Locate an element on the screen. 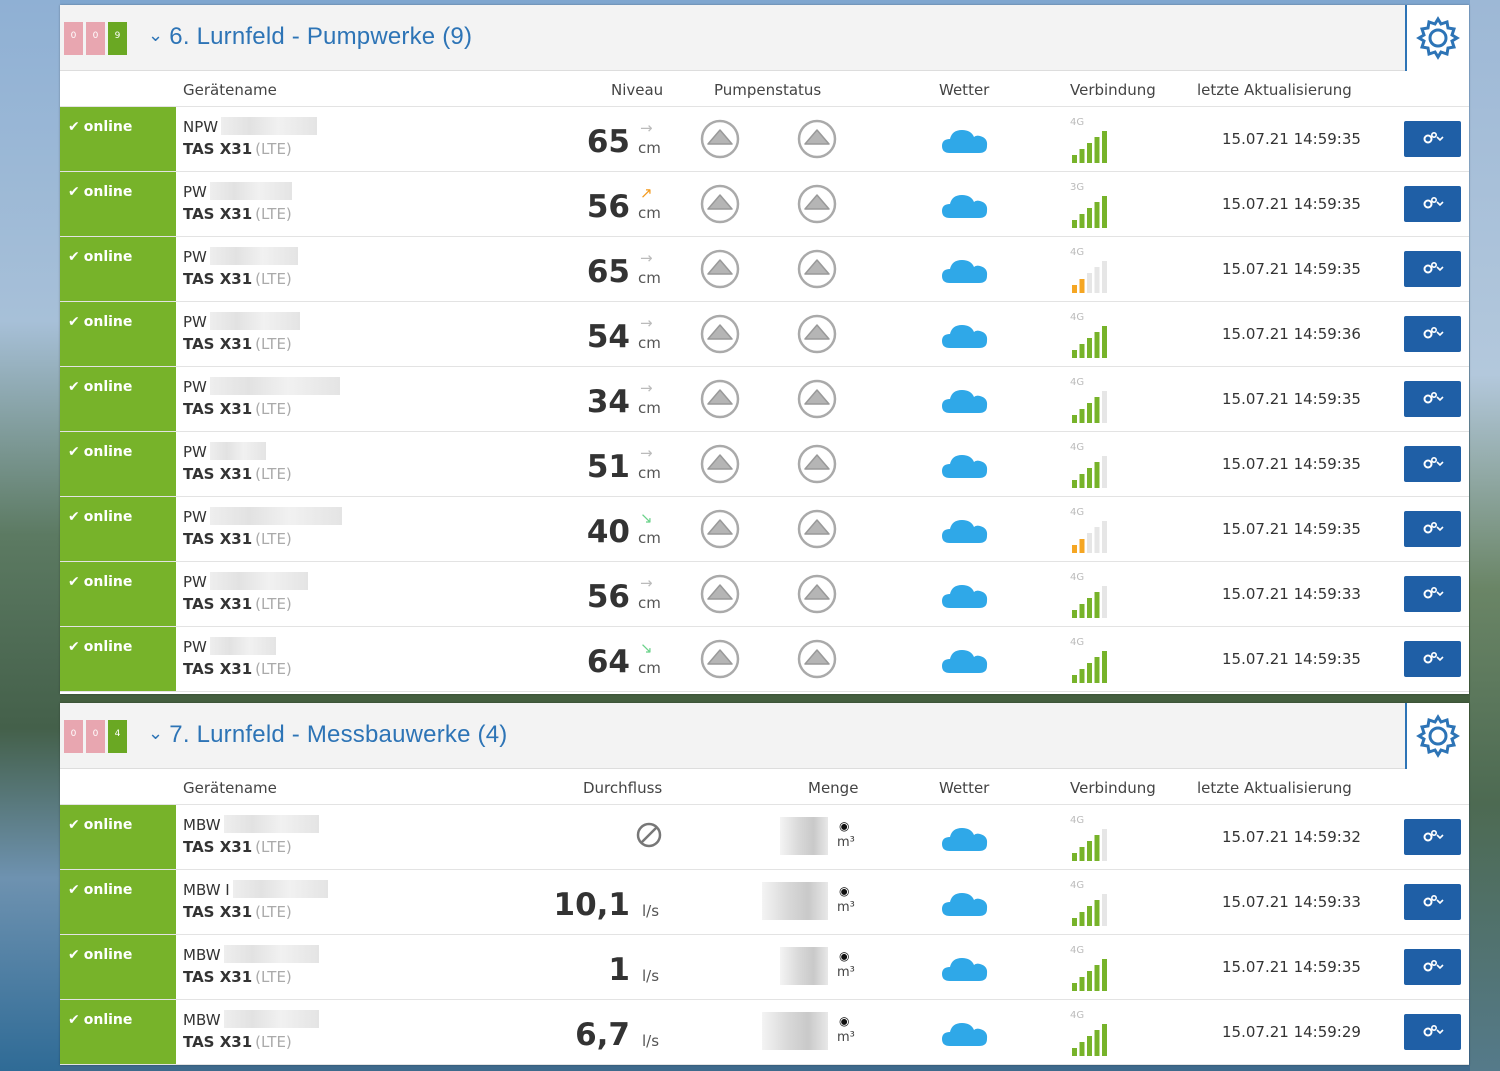 This screenshot has height=1071, width=1500. col-amount: Menge is located at coordinates (833, 788).